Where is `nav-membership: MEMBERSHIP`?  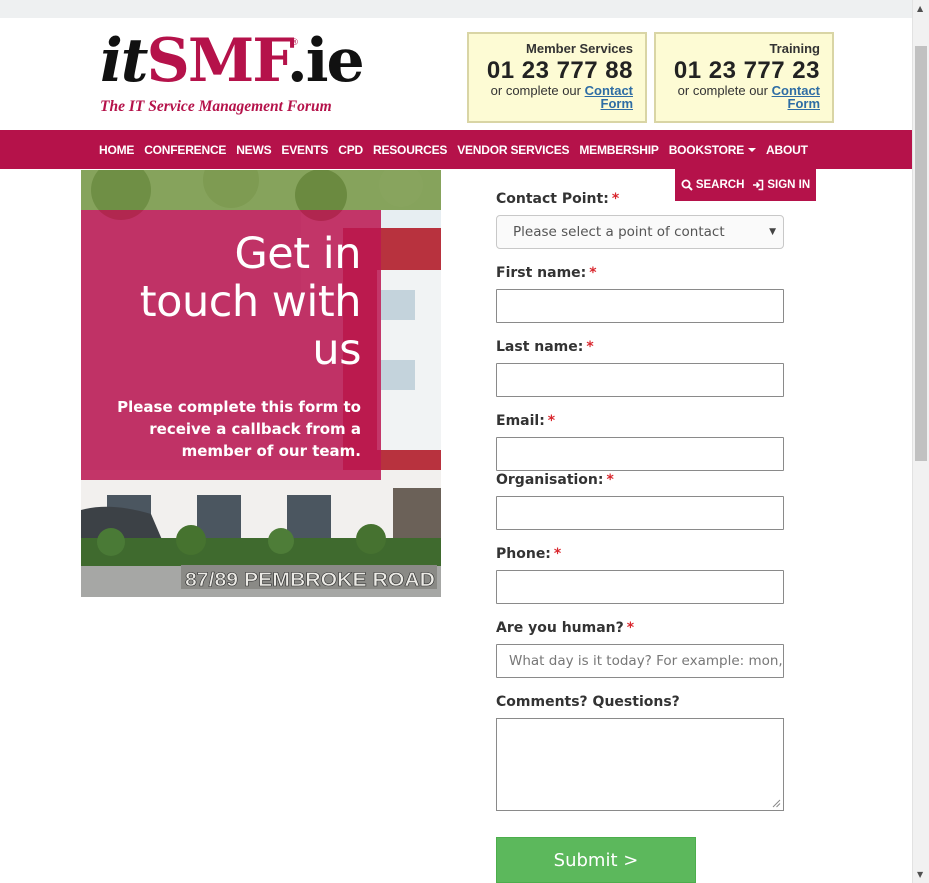 nav-membership: MEMBERSHIP is located at coordinates (618, 150).